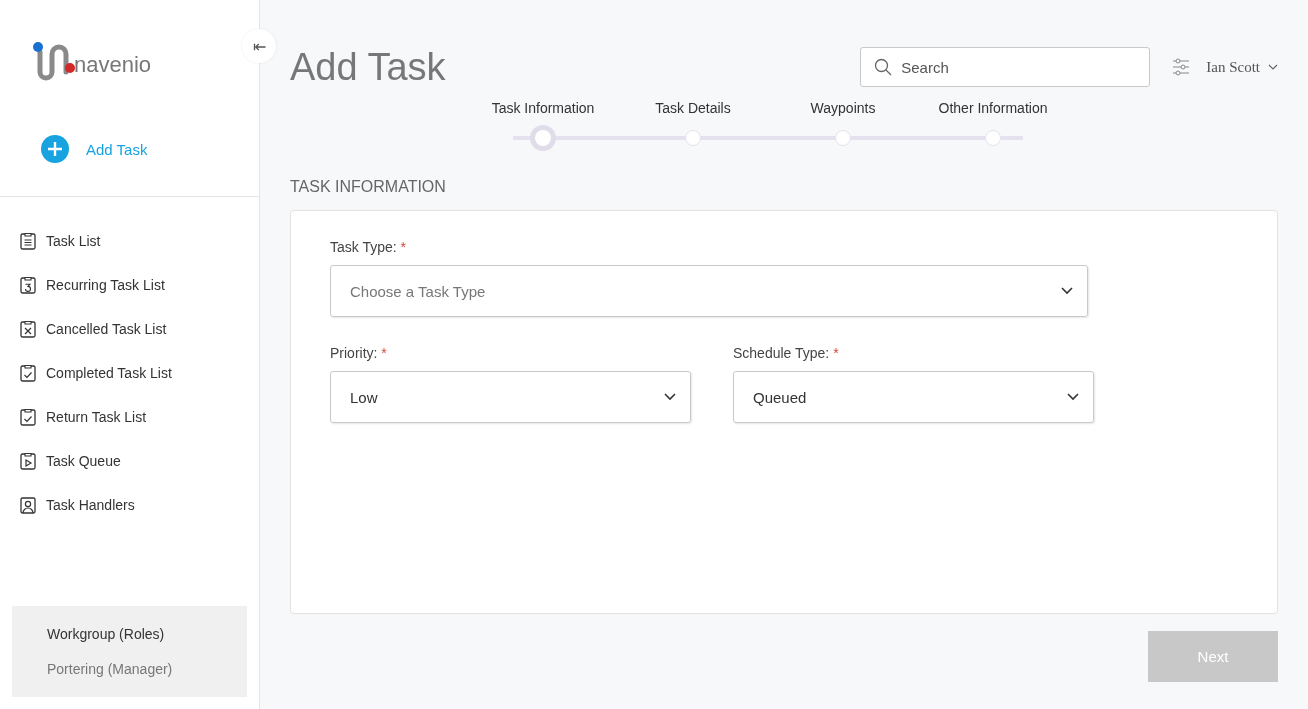 Image resolution: width=1308 pixels, height=709 pixels. What do you see at coordinates (259, 46) in the screenshot?
I see `collapse-sidebar-button: ⇤` at bounding box center [259, 46].